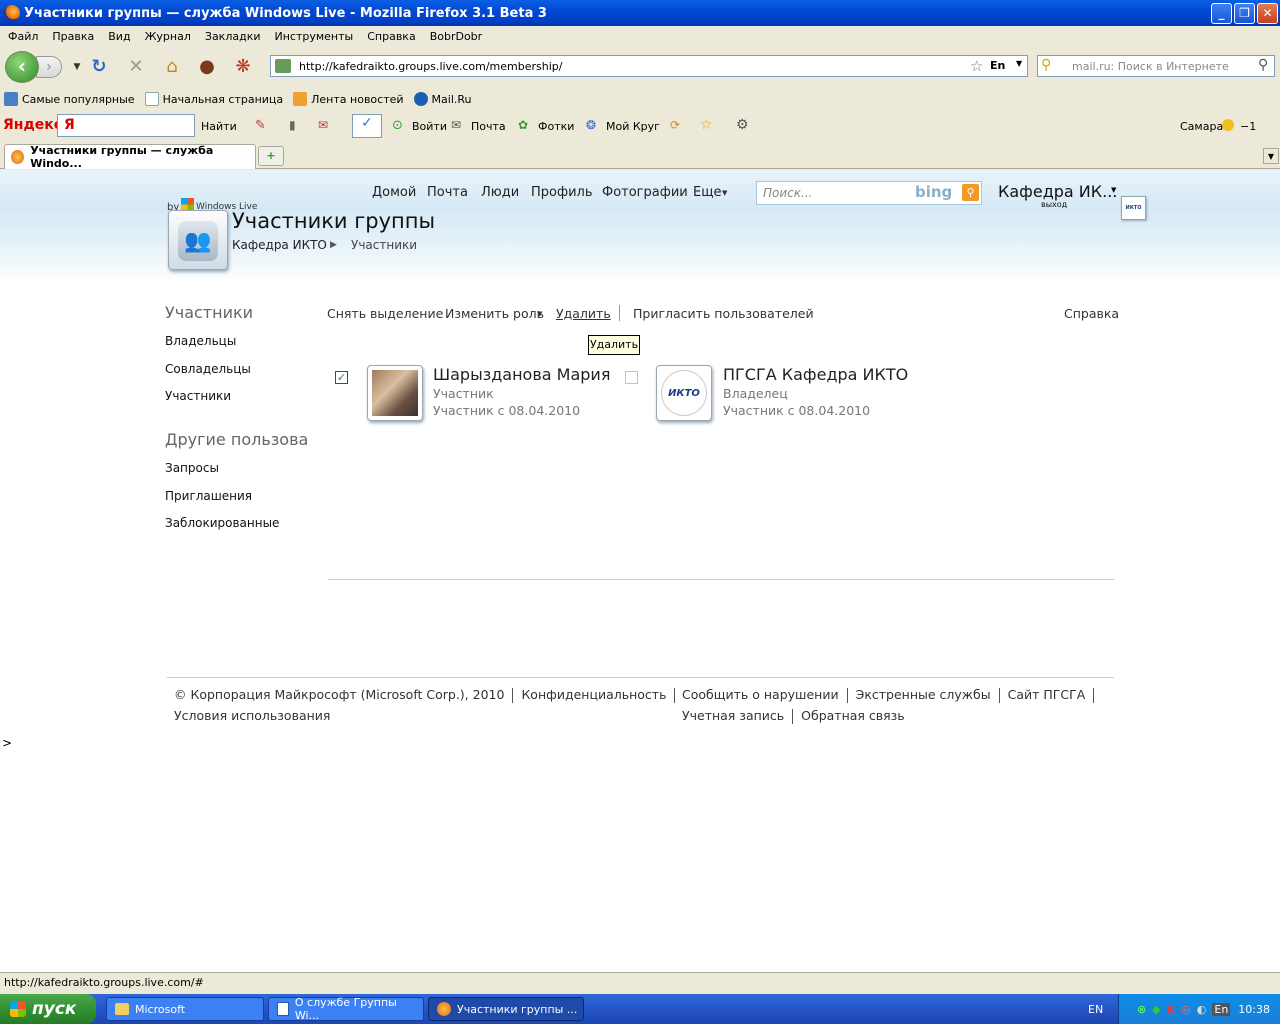 This screenshot has height=1024, width=1280. I want to click on history-dropdown-icon: ▼, so click(77, 67).